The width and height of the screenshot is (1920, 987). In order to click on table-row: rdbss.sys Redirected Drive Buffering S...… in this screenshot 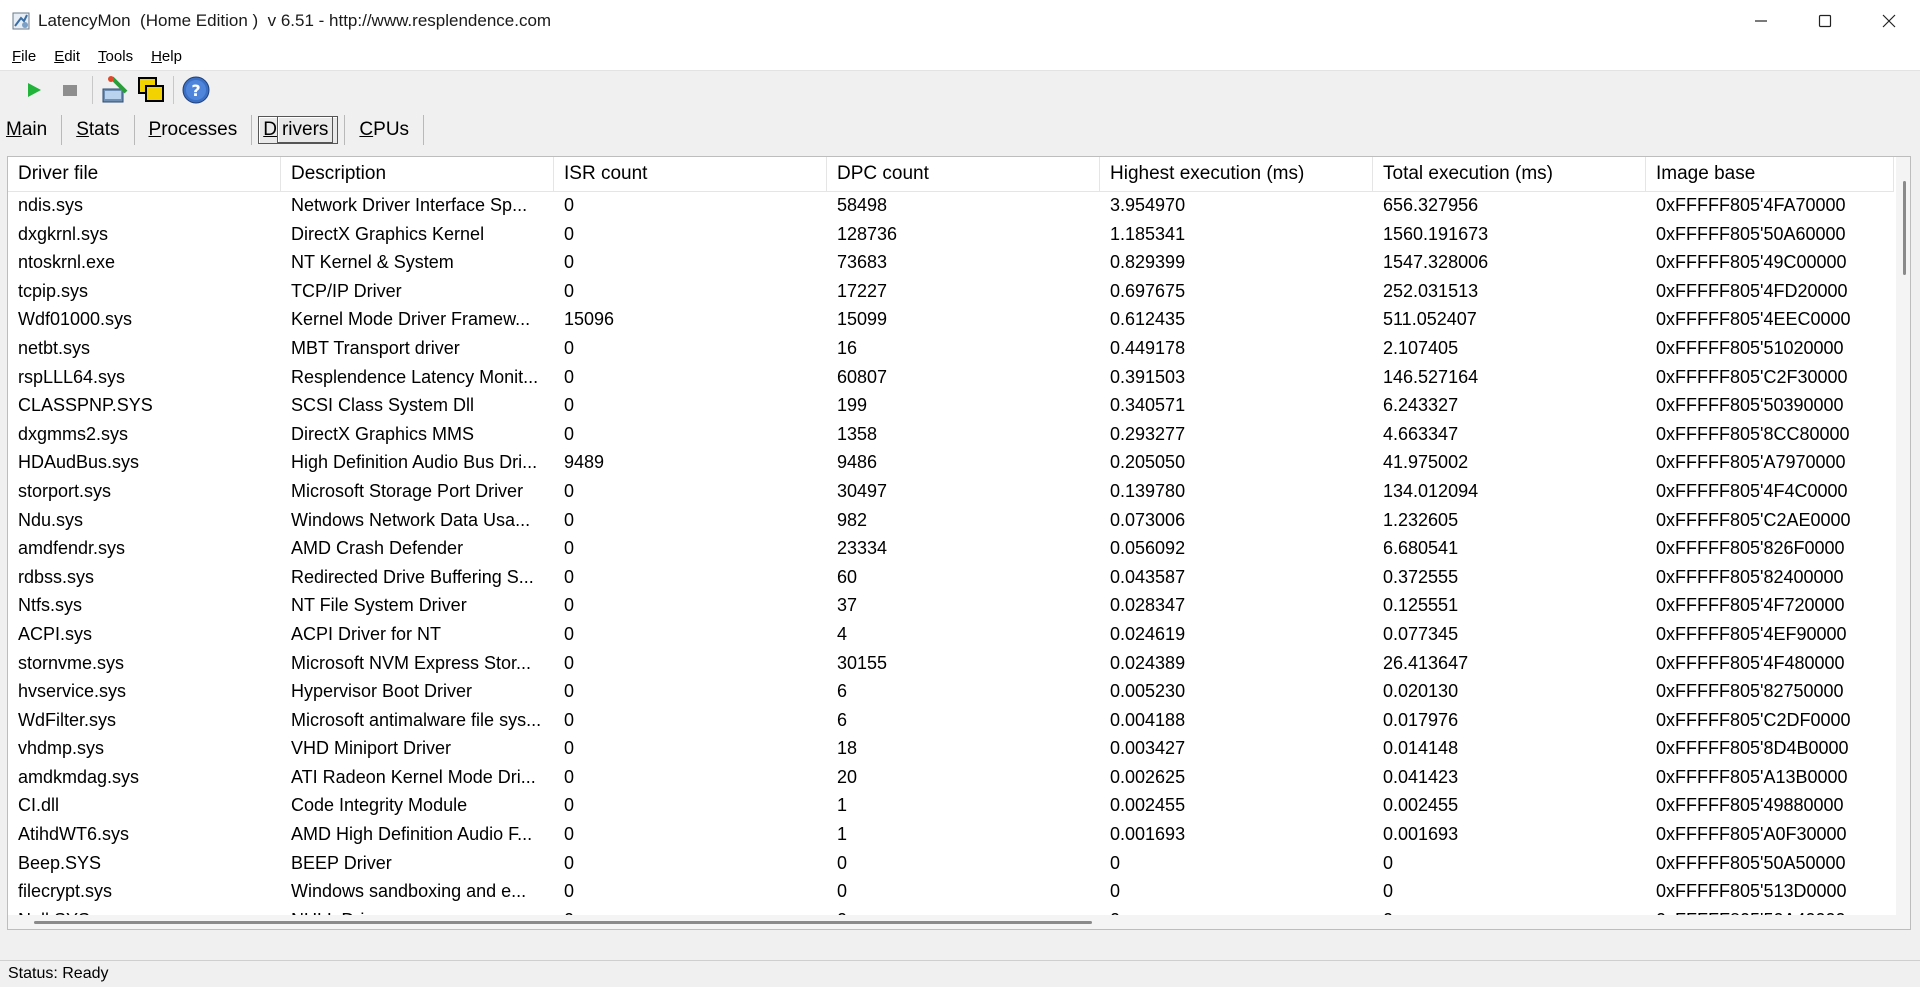, I will do `click(951, 577)`.